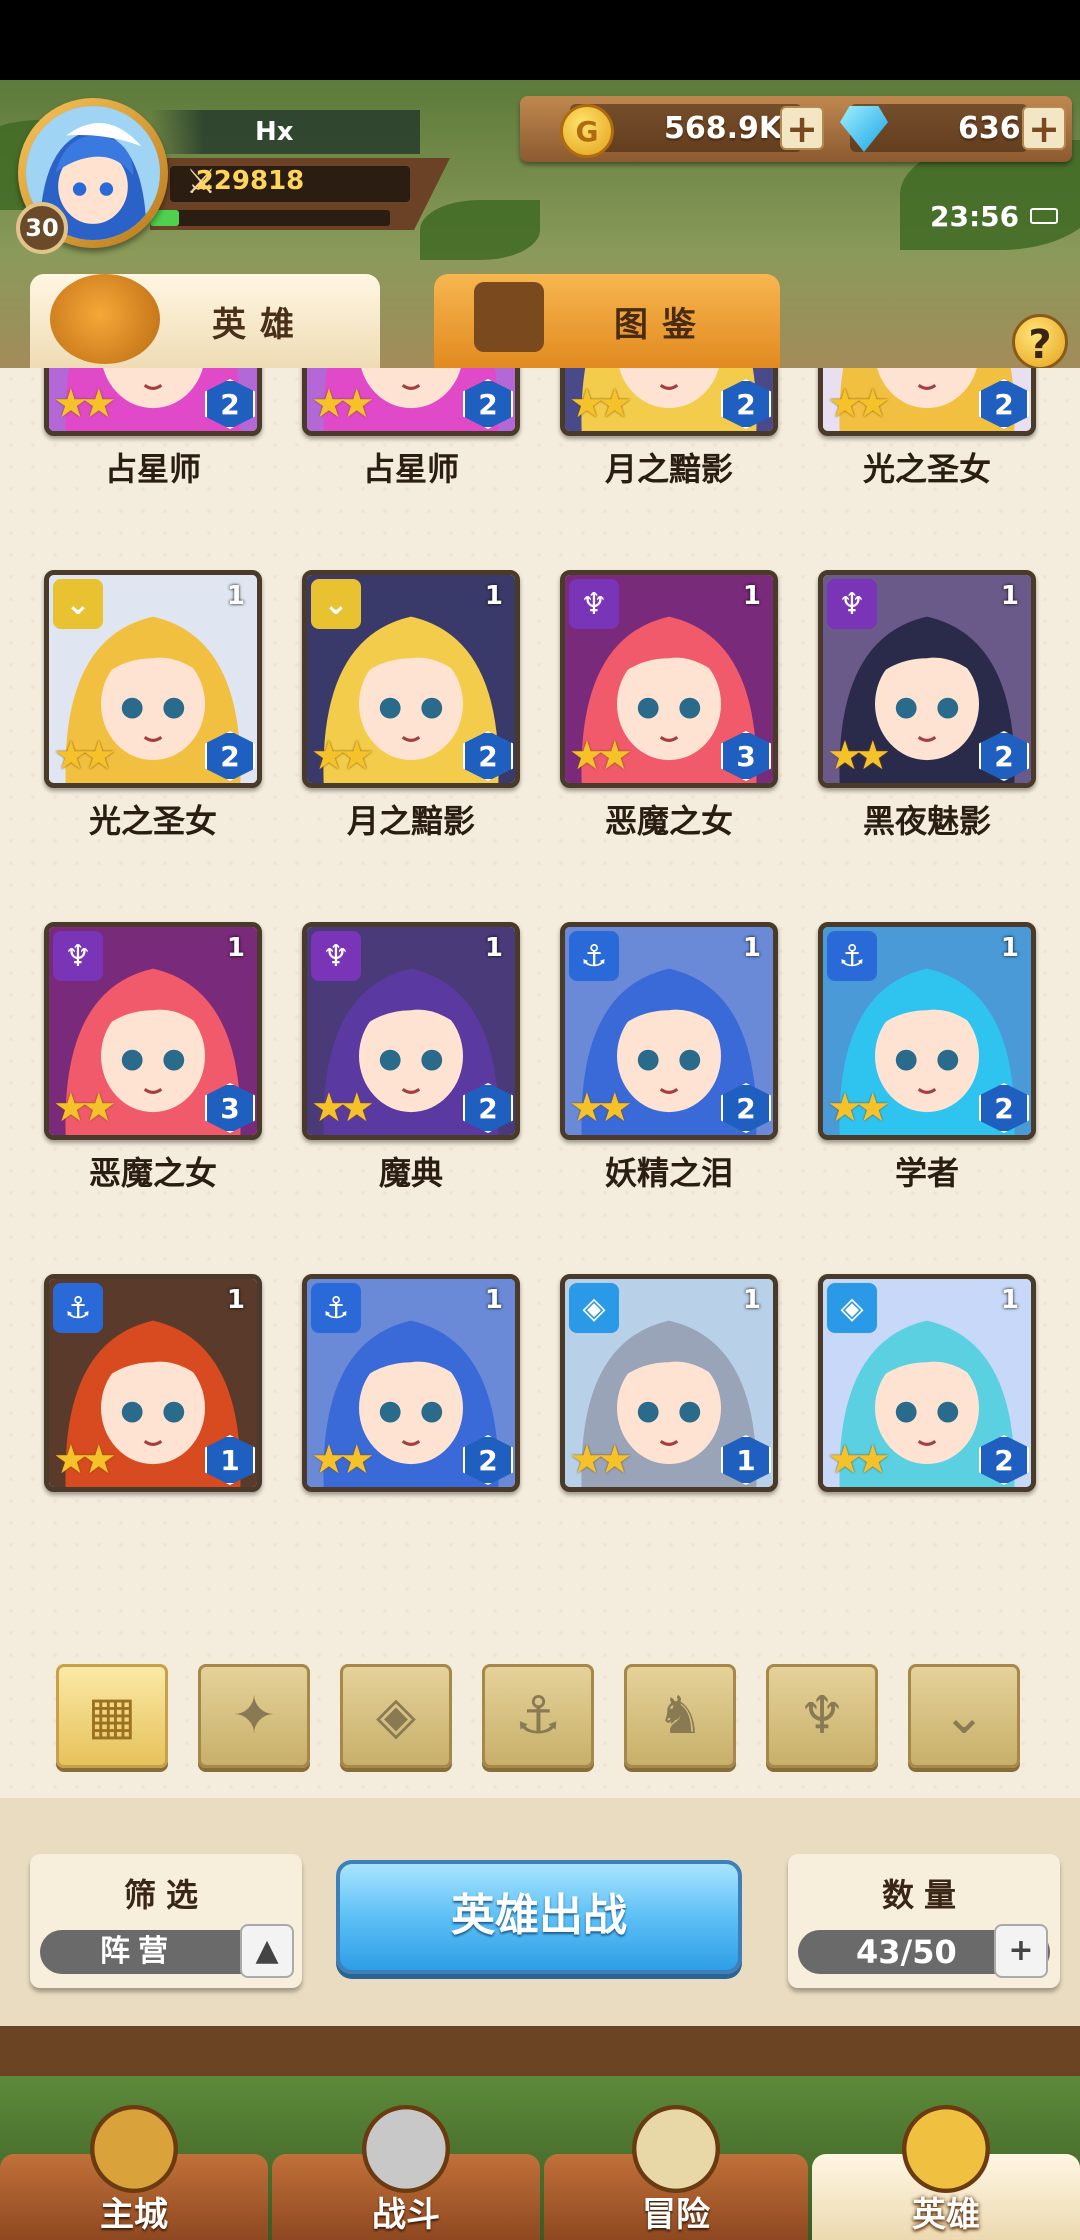 The image size is (1080, 2240). What do you see at coordinates (1040, 342) in the screenshot?
I see `help-button: ?` at bounding box center [1040, 342].